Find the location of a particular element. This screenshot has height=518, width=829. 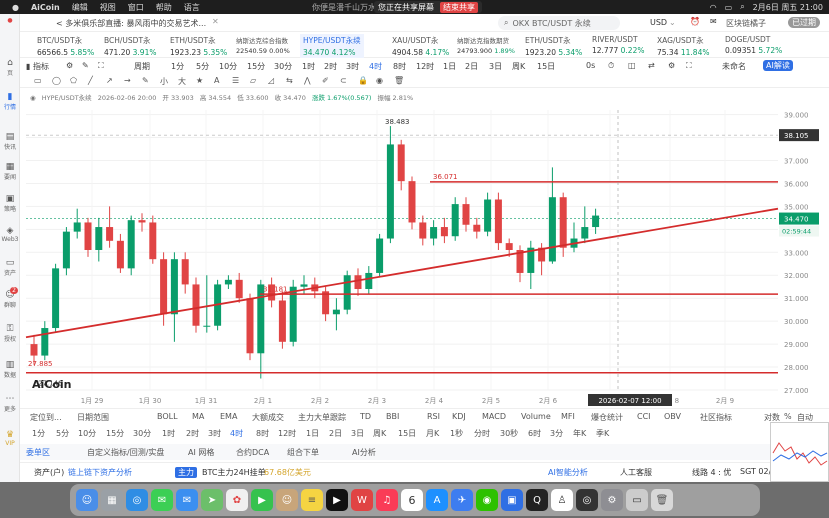

bottom-tab-5: AI分析 is located at coordinates (364, 452).